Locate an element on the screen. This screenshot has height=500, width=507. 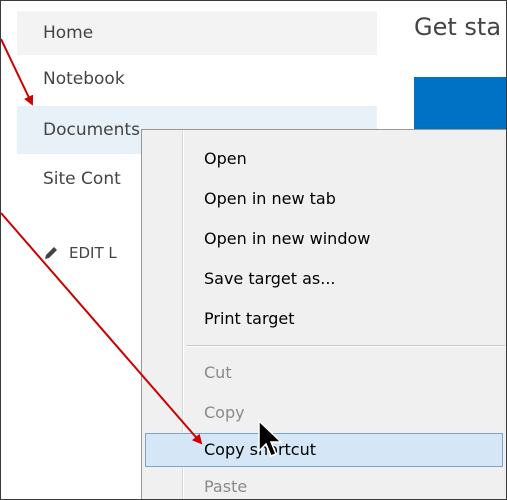
menu-item-highlight is located at coordinates (324, 450).